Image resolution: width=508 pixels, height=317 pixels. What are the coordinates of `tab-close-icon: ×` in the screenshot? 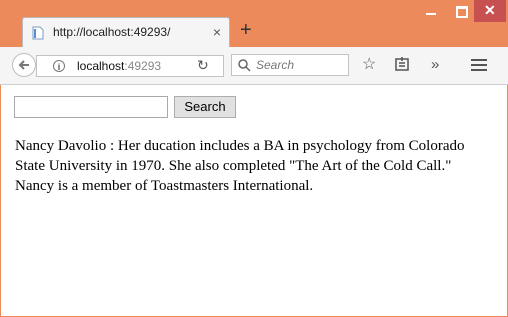 It's located at (217, 32).